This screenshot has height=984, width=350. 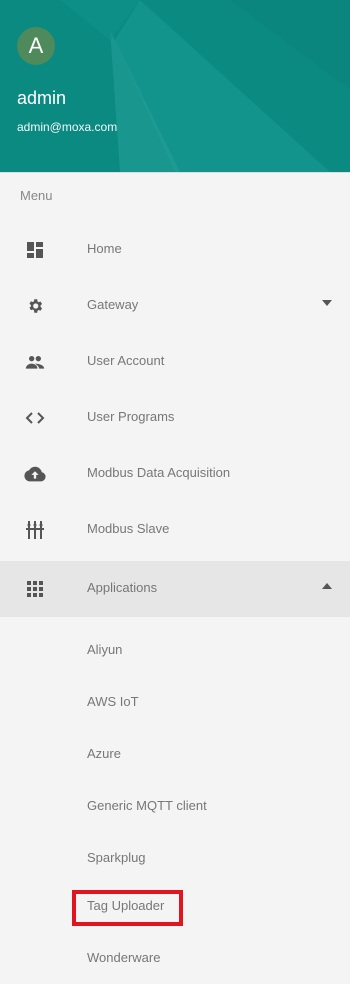 I want to click on dashboard-icon, so click(x=35, y=250).